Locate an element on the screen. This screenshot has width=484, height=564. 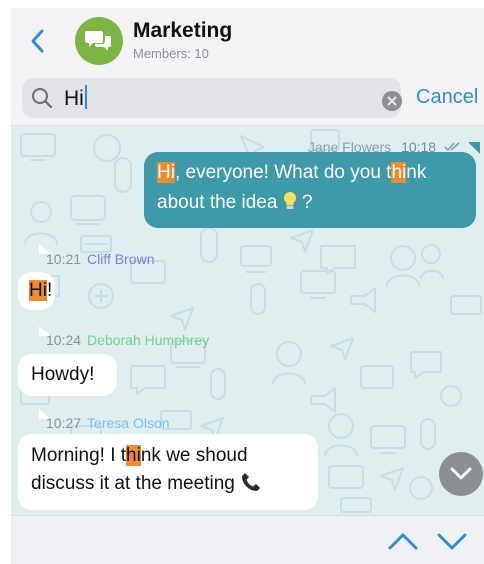
double-check-icon is located at coordinates (452, 147).